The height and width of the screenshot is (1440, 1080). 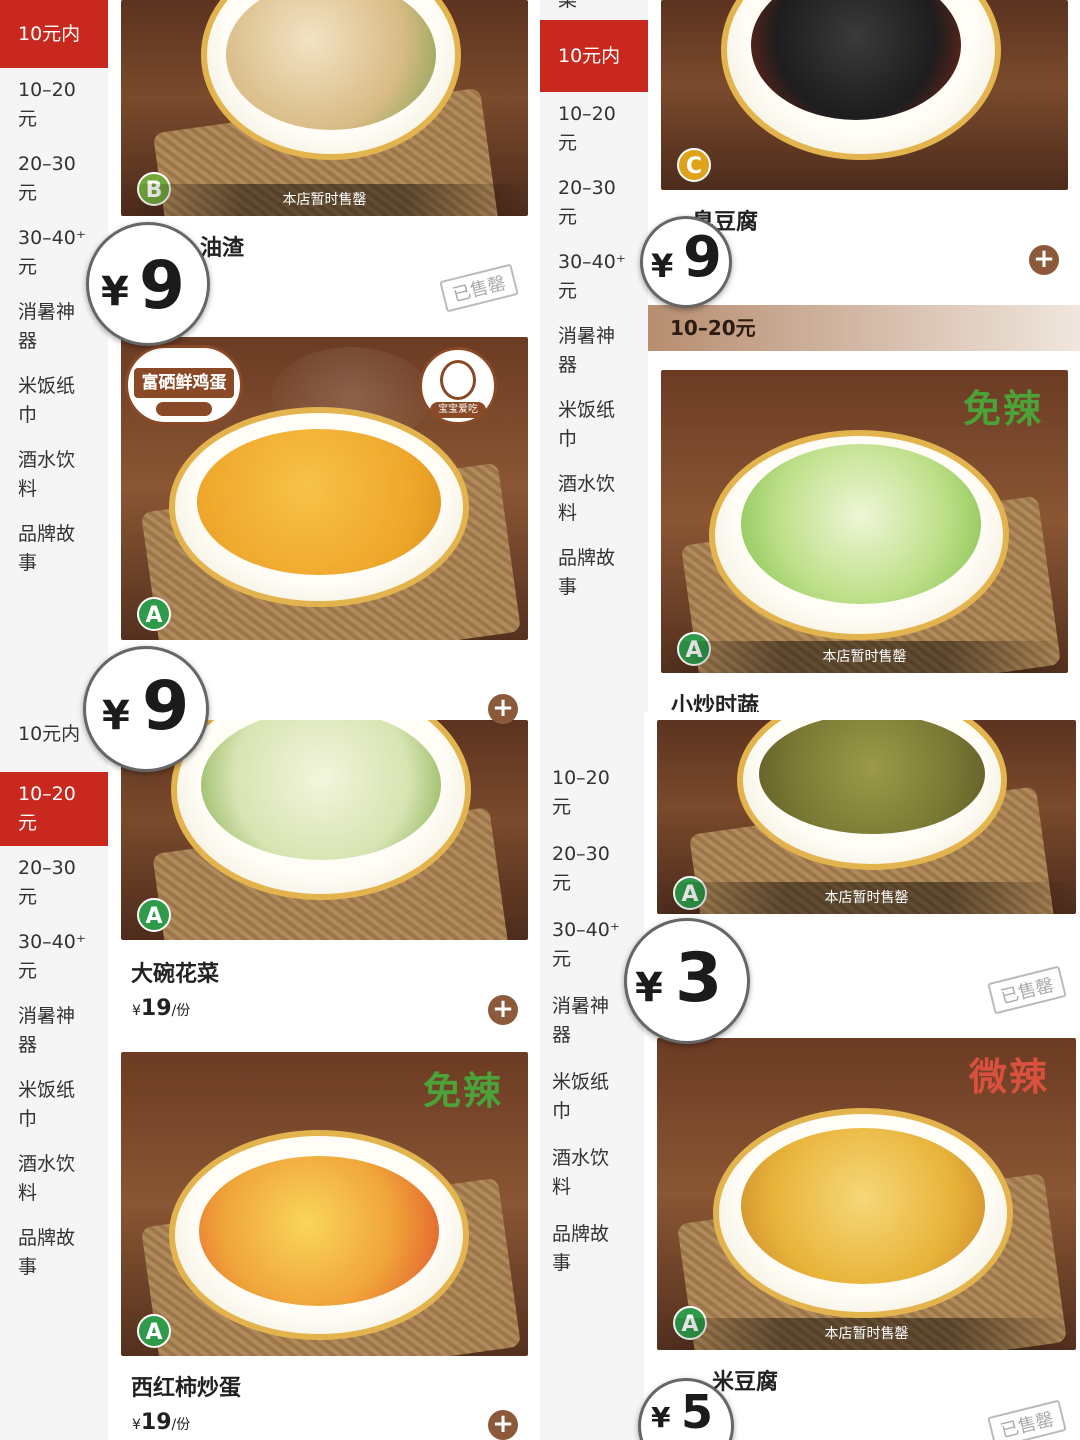 I want to click on price-magnifier: ¥ 3, so click(x=687, y=981).